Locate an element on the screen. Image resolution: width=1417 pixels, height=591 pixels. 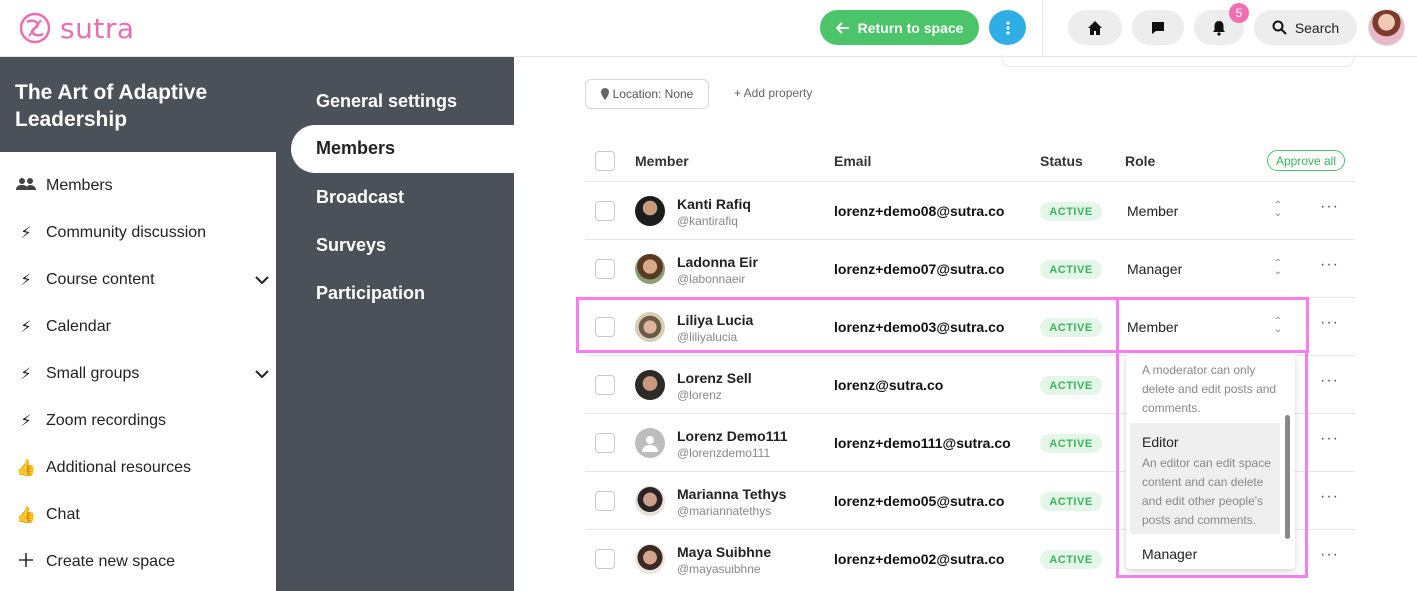
role-option-manager: Manager is located at coordinates (1169, 554).